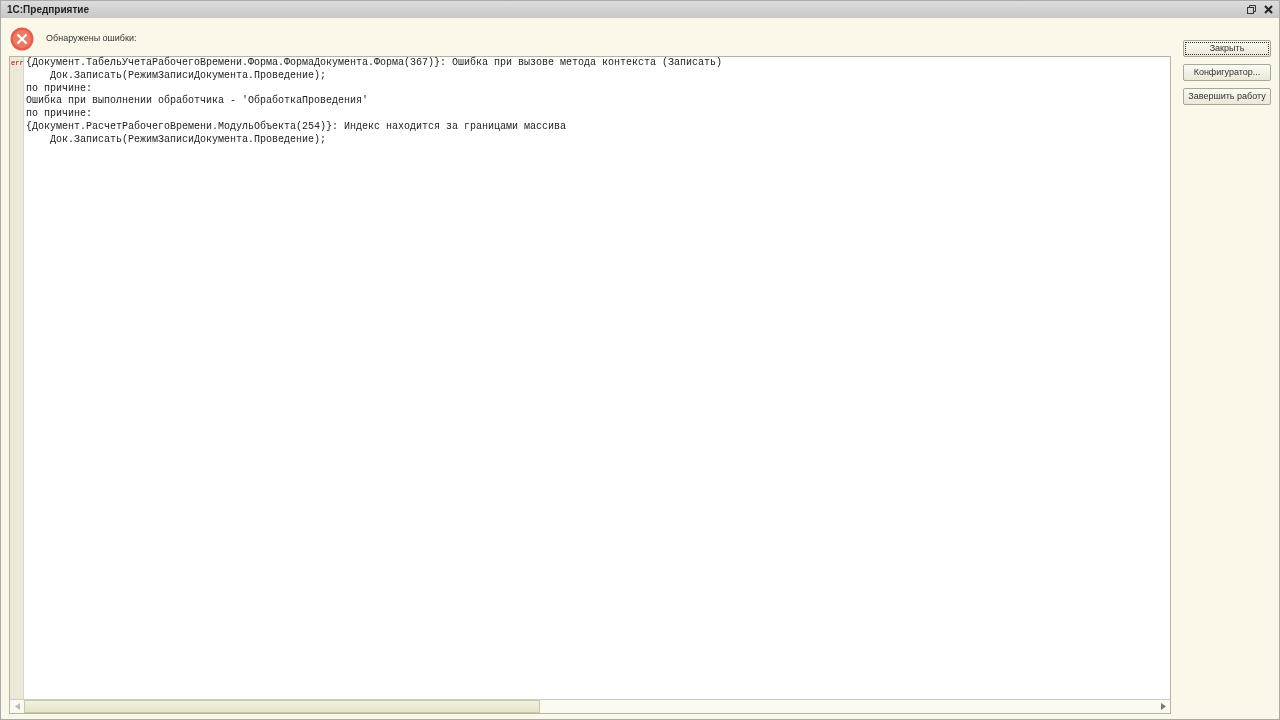 The image size is (1280, 720). Describe the element at coordinates (91, 39) in the screenshot. I see `error-heading: Обнаружены ошибки:` at that location.